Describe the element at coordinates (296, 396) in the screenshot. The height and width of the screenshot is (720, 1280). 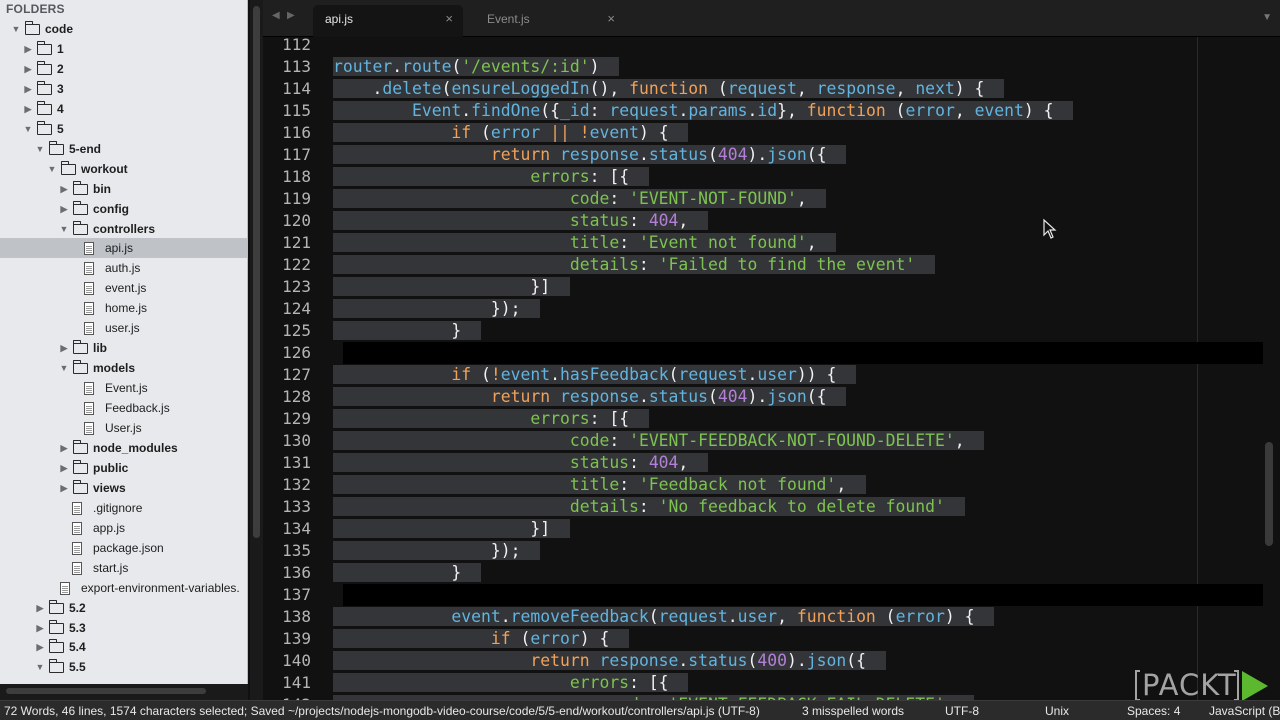
I see `line-number: 128` at that location.